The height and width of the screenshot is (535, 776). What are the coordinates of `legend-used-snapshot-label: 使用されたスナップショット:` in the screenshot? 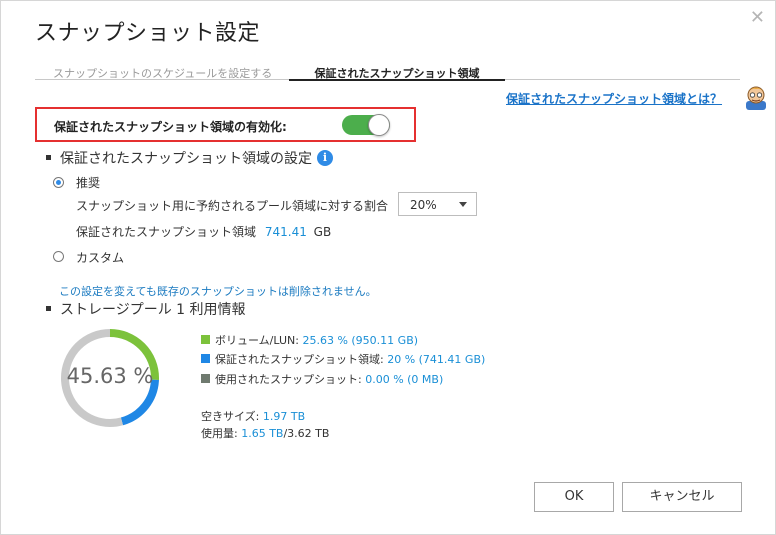 It's located at (290, 379).